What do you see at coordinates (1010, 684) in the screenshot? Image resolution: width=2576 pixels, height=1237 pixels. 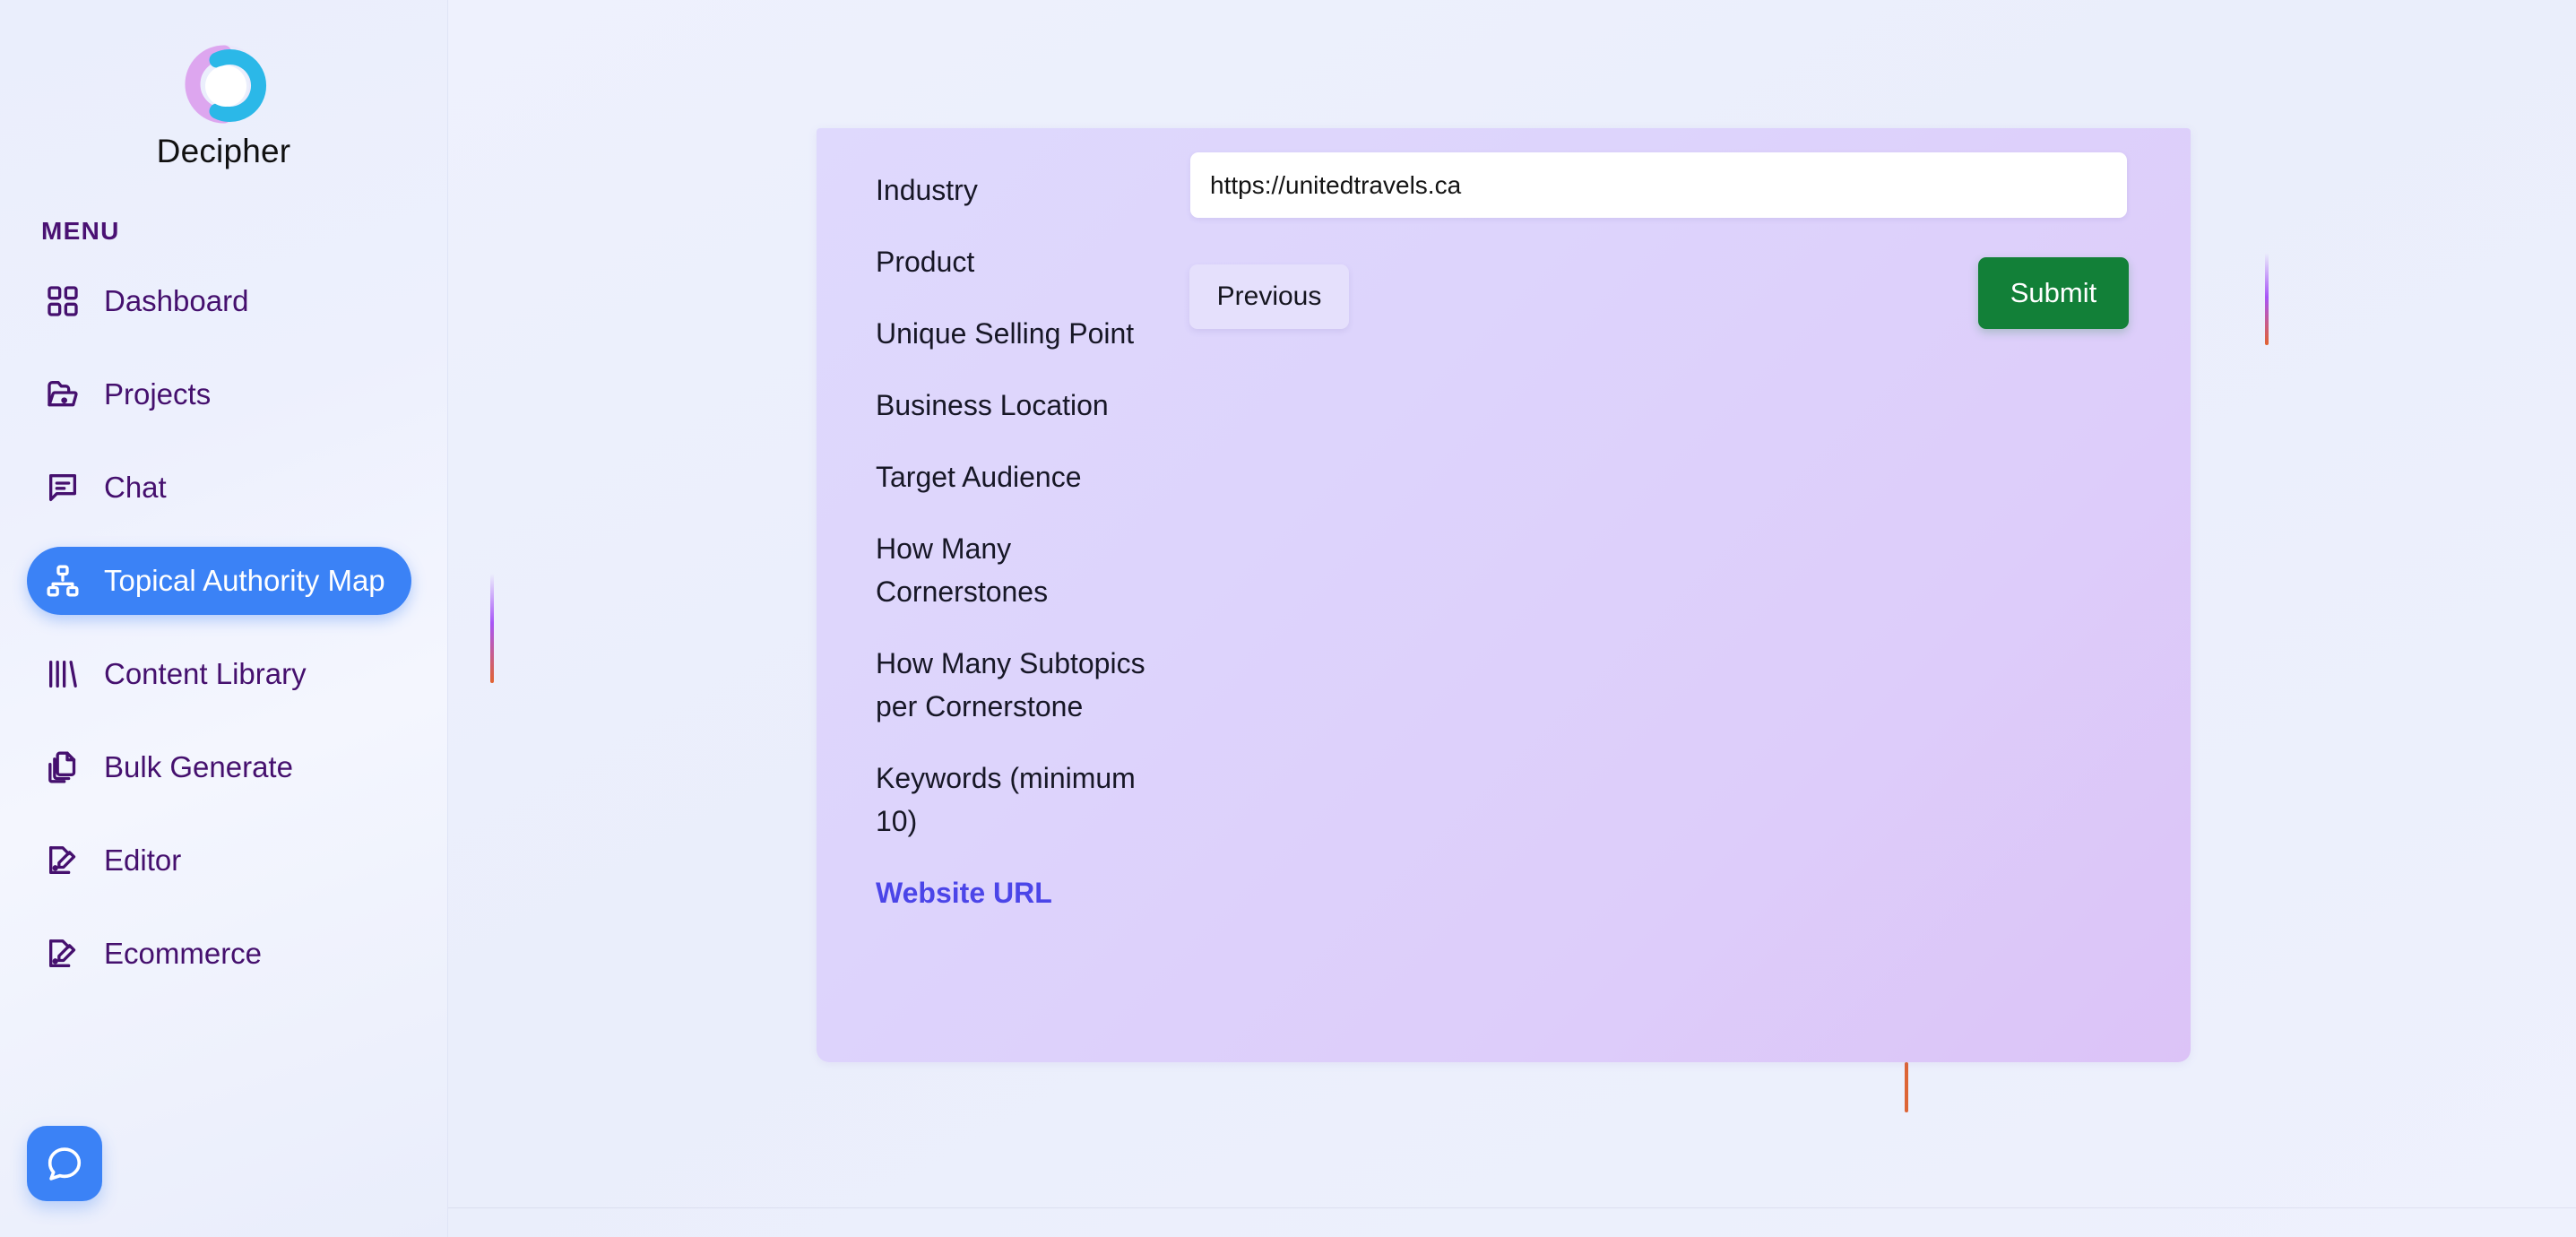 I see `field-label-how-many-subtopics-per-cornerstone: How Many Subtopics per Cornerstone` at bounding box center [1010, 684].